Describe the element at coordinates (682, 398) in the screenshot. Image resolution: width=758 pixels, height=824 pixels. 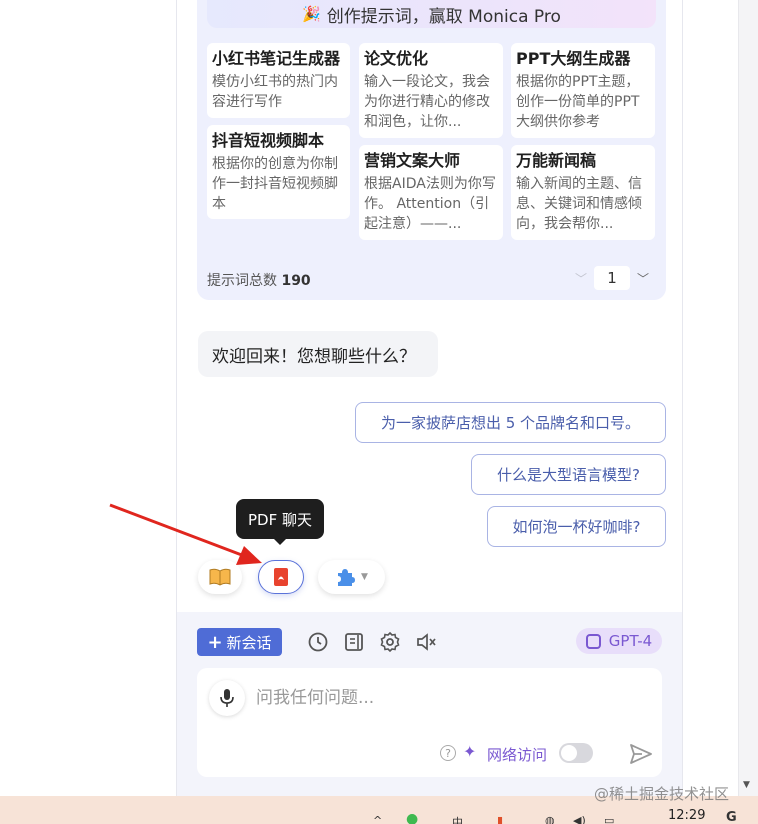
I see `panel-right-border` at that location.